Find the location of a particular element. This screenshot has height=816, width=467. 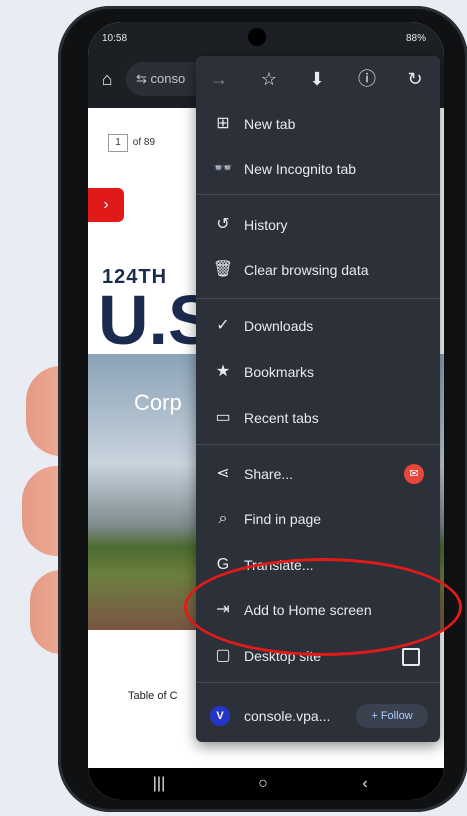

devices-icon: ▭ is located at coordinates (223, 417).